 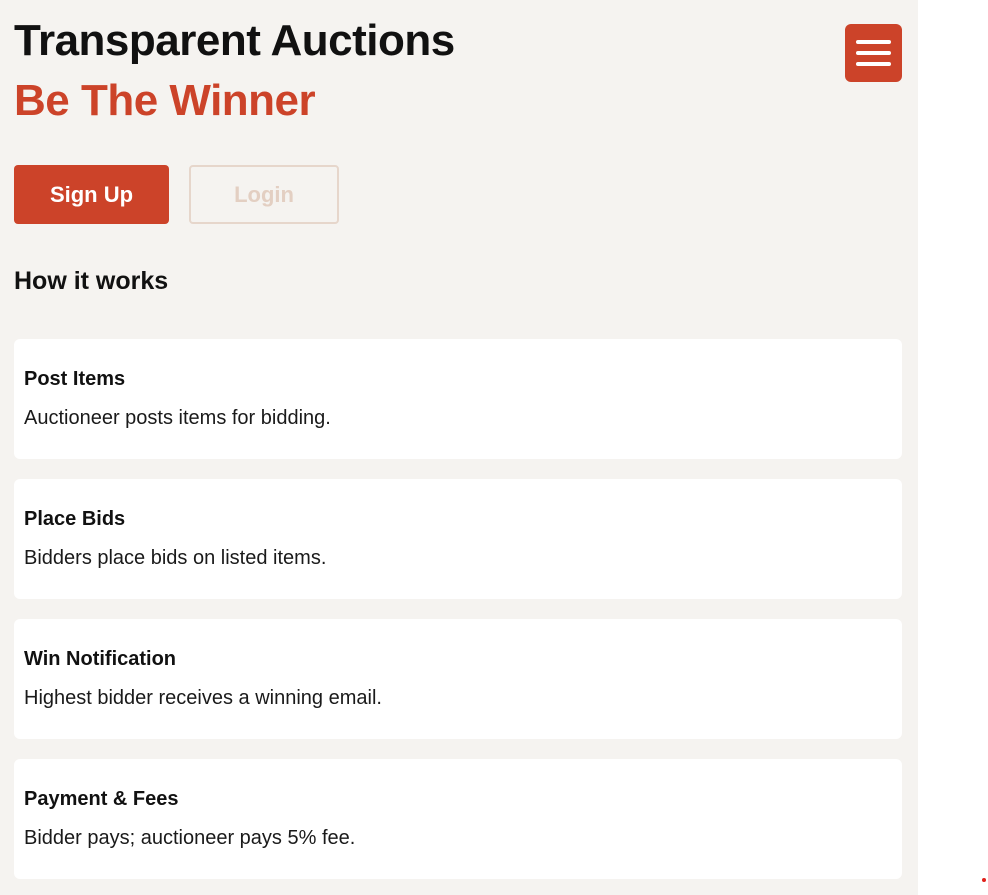 I want to click on how-it-works-heading: How it works, so click(x=91, y=281).